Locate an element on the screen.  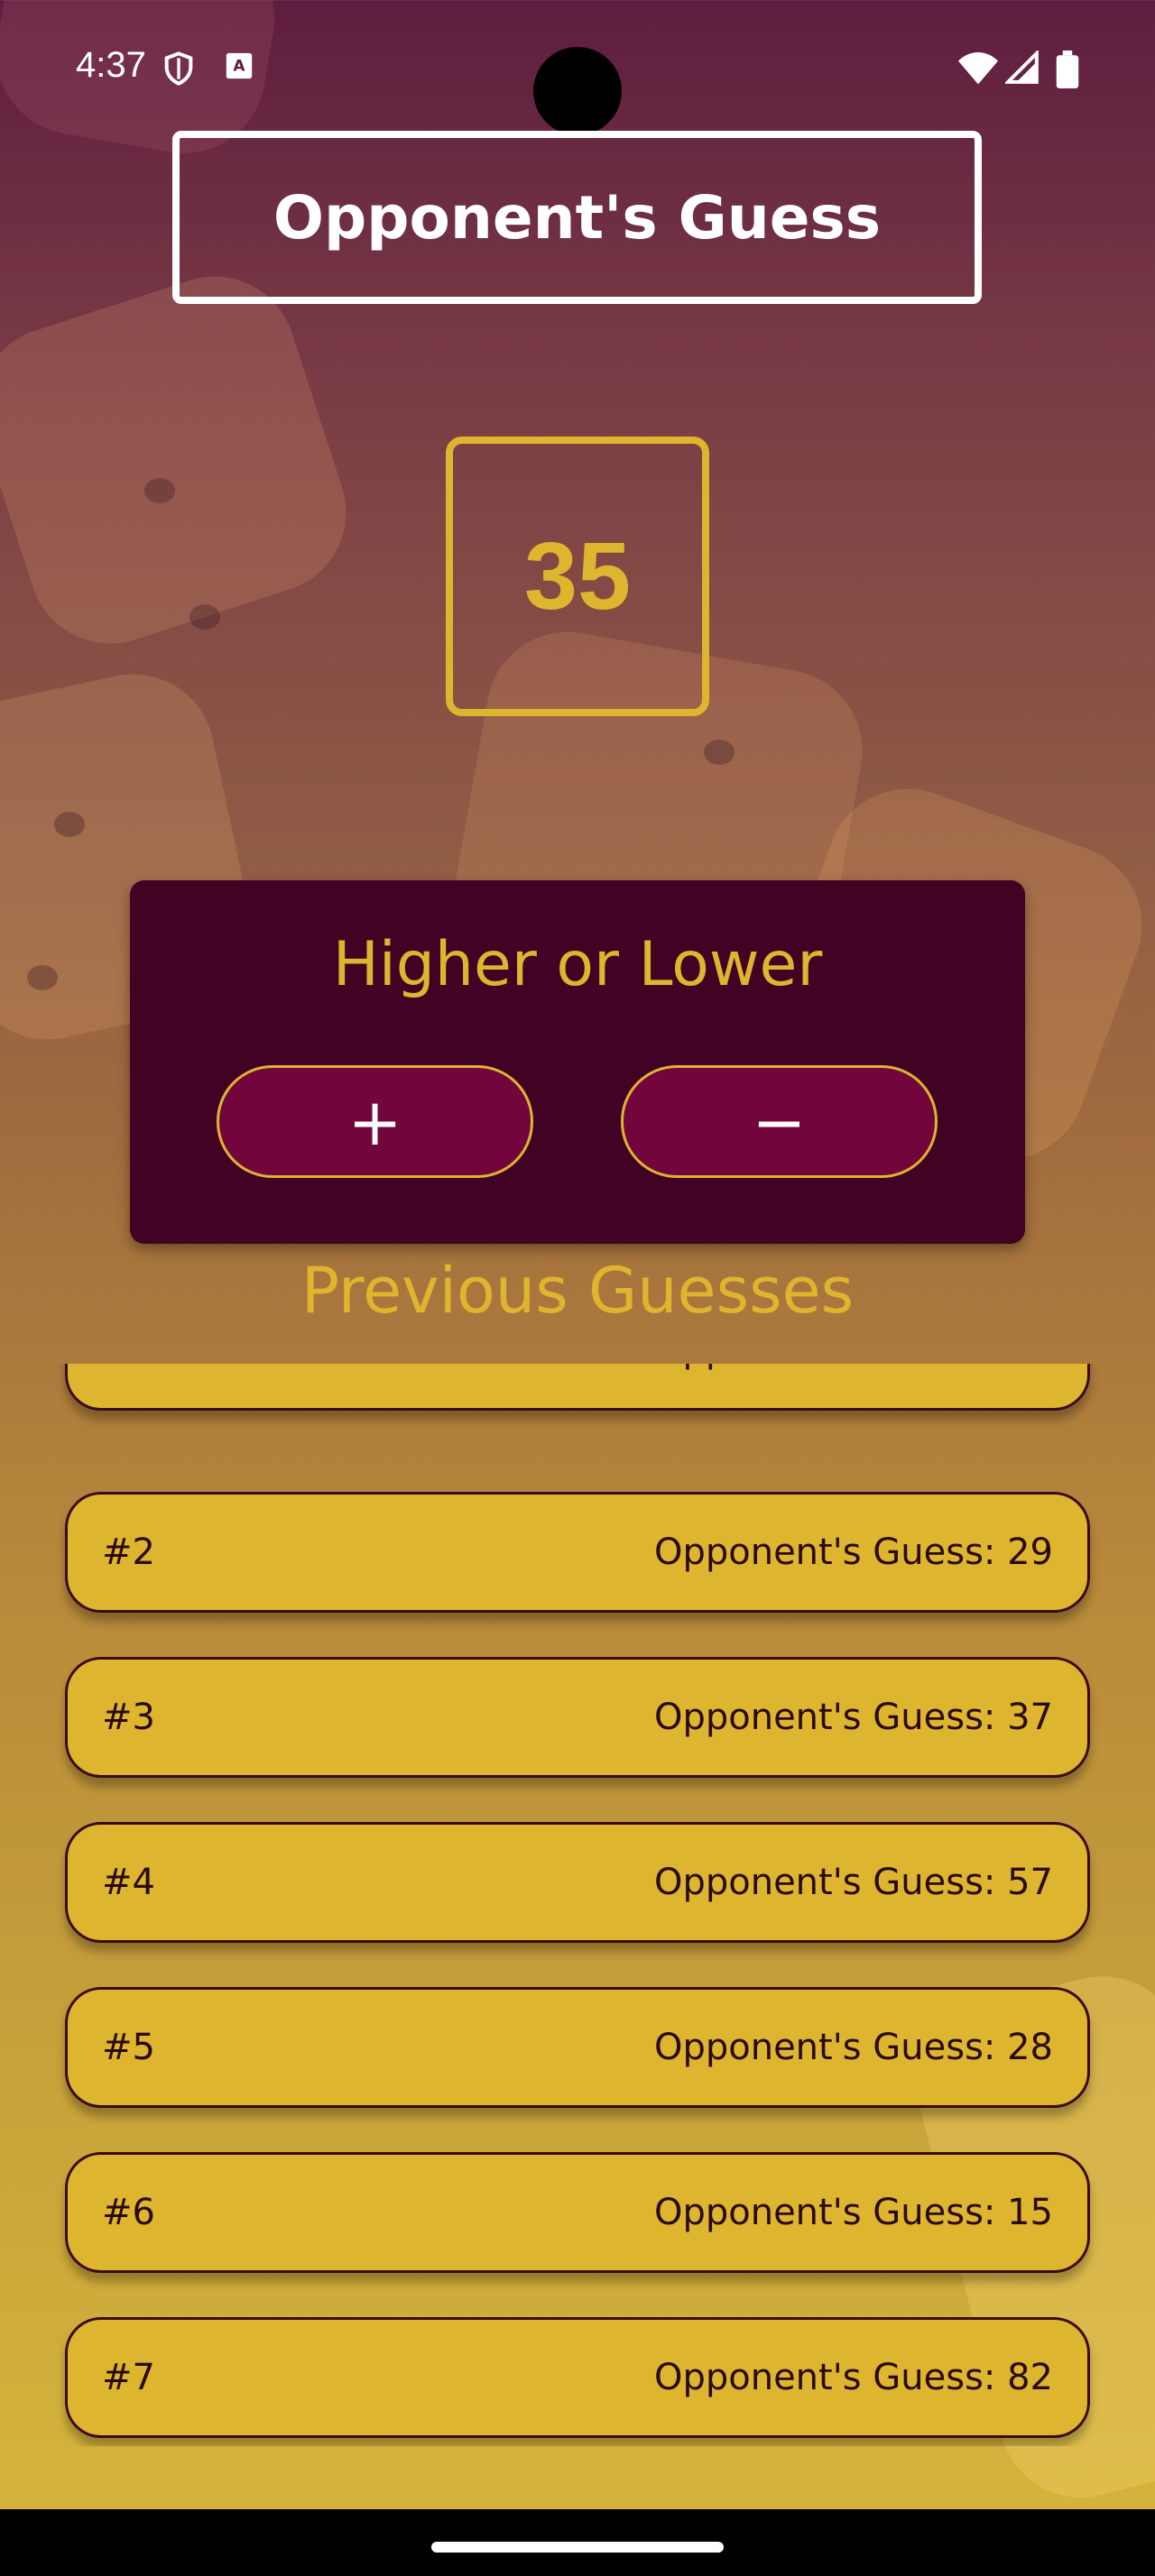
guess-text: Opponent's Guess: 57 is located at coordinates (853, 1883).